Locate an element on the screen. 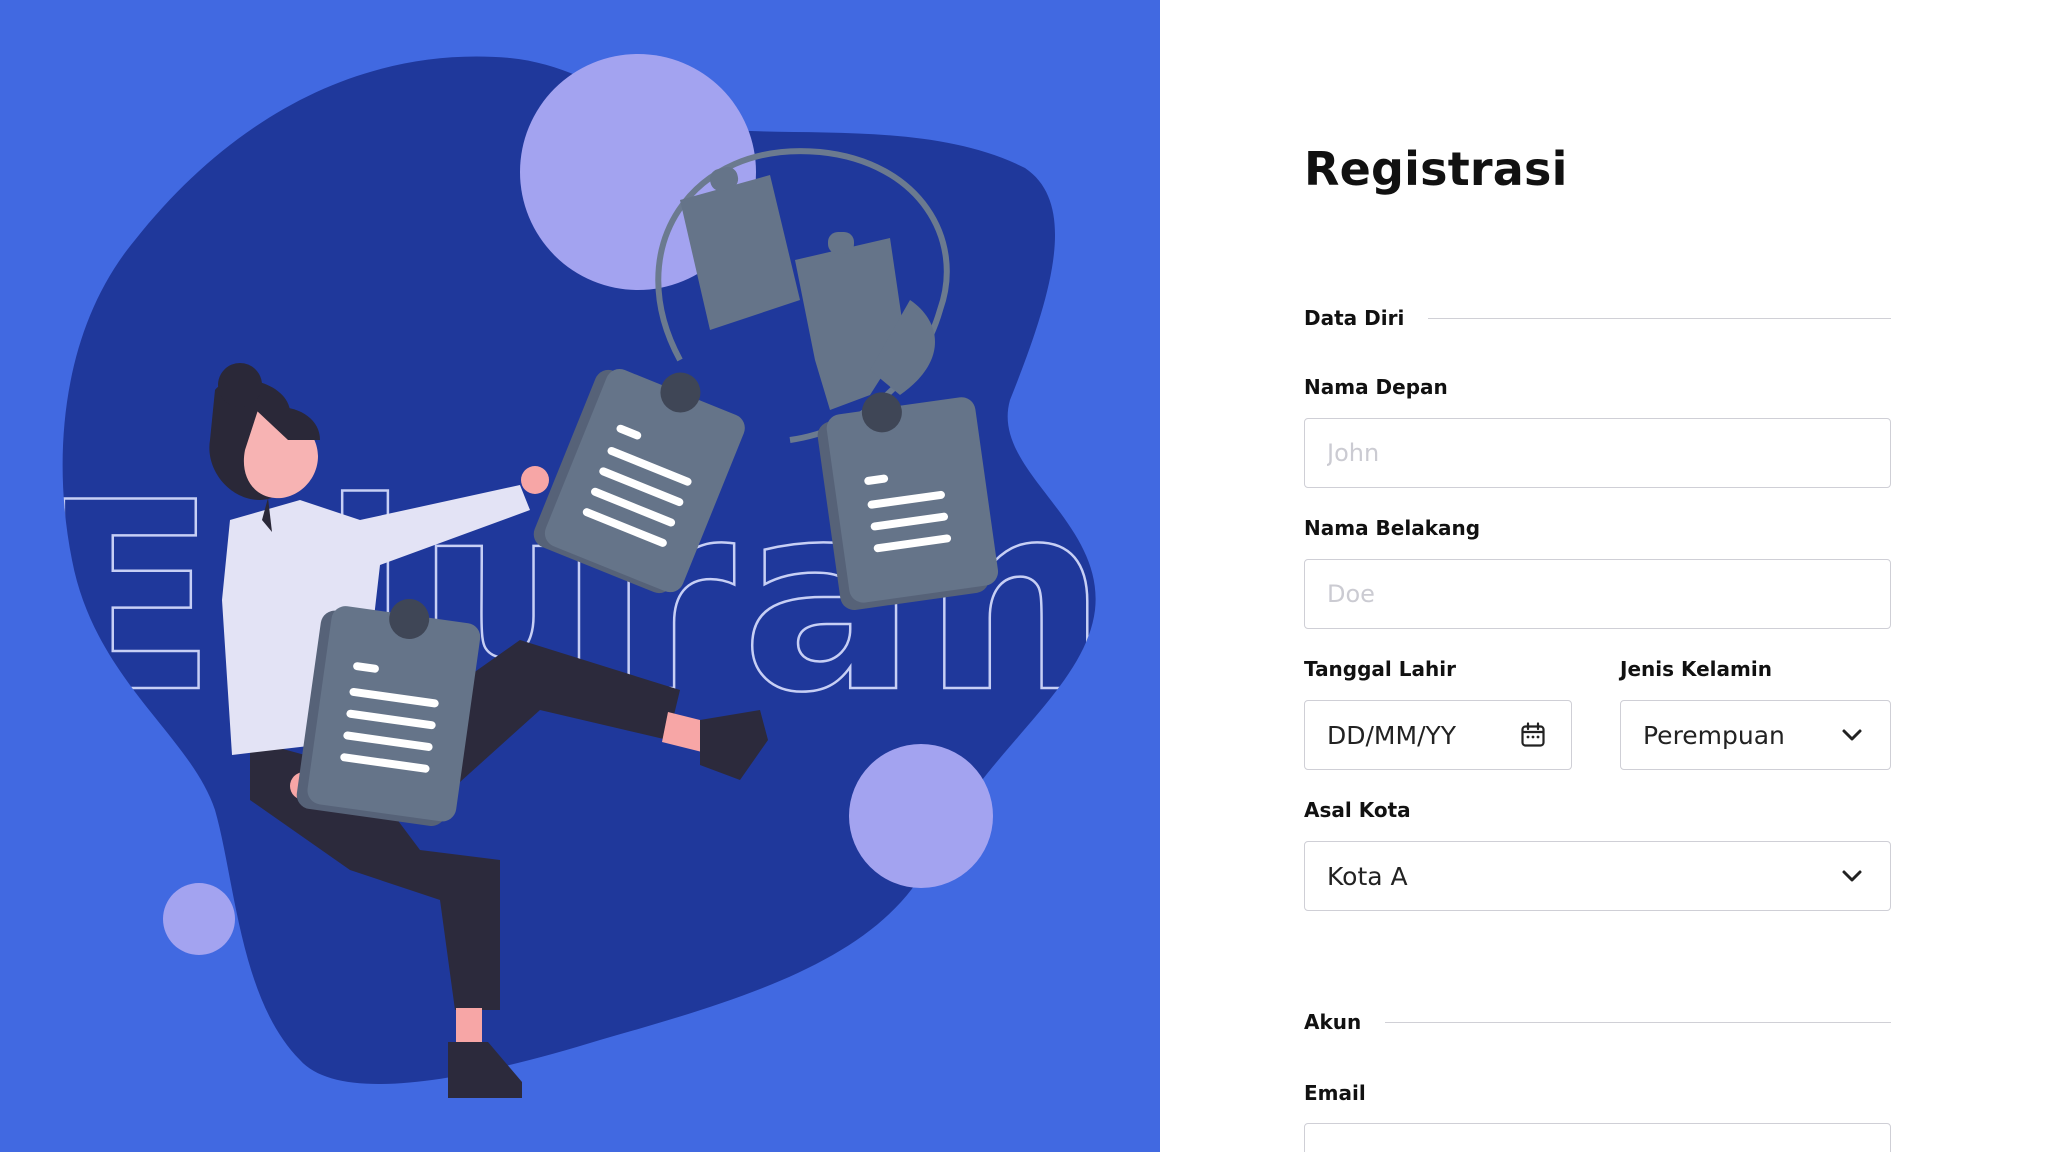  city-label: Asal Kota is located at coordinates (1357, 810).